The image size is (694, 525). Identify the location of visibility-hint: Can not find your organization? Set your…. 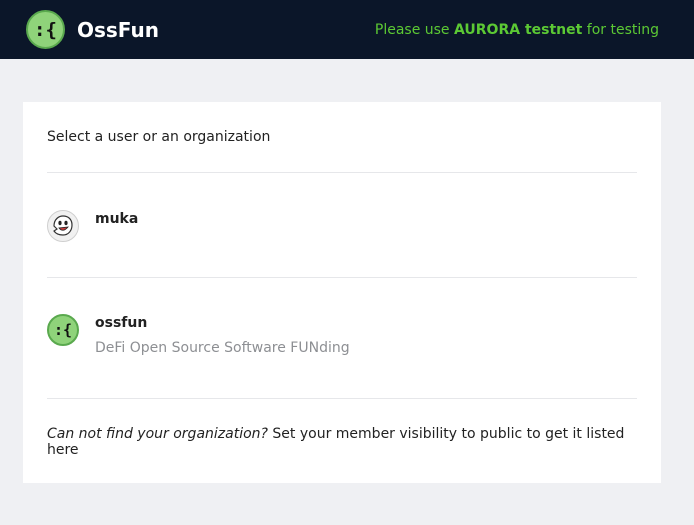
(342, 428).